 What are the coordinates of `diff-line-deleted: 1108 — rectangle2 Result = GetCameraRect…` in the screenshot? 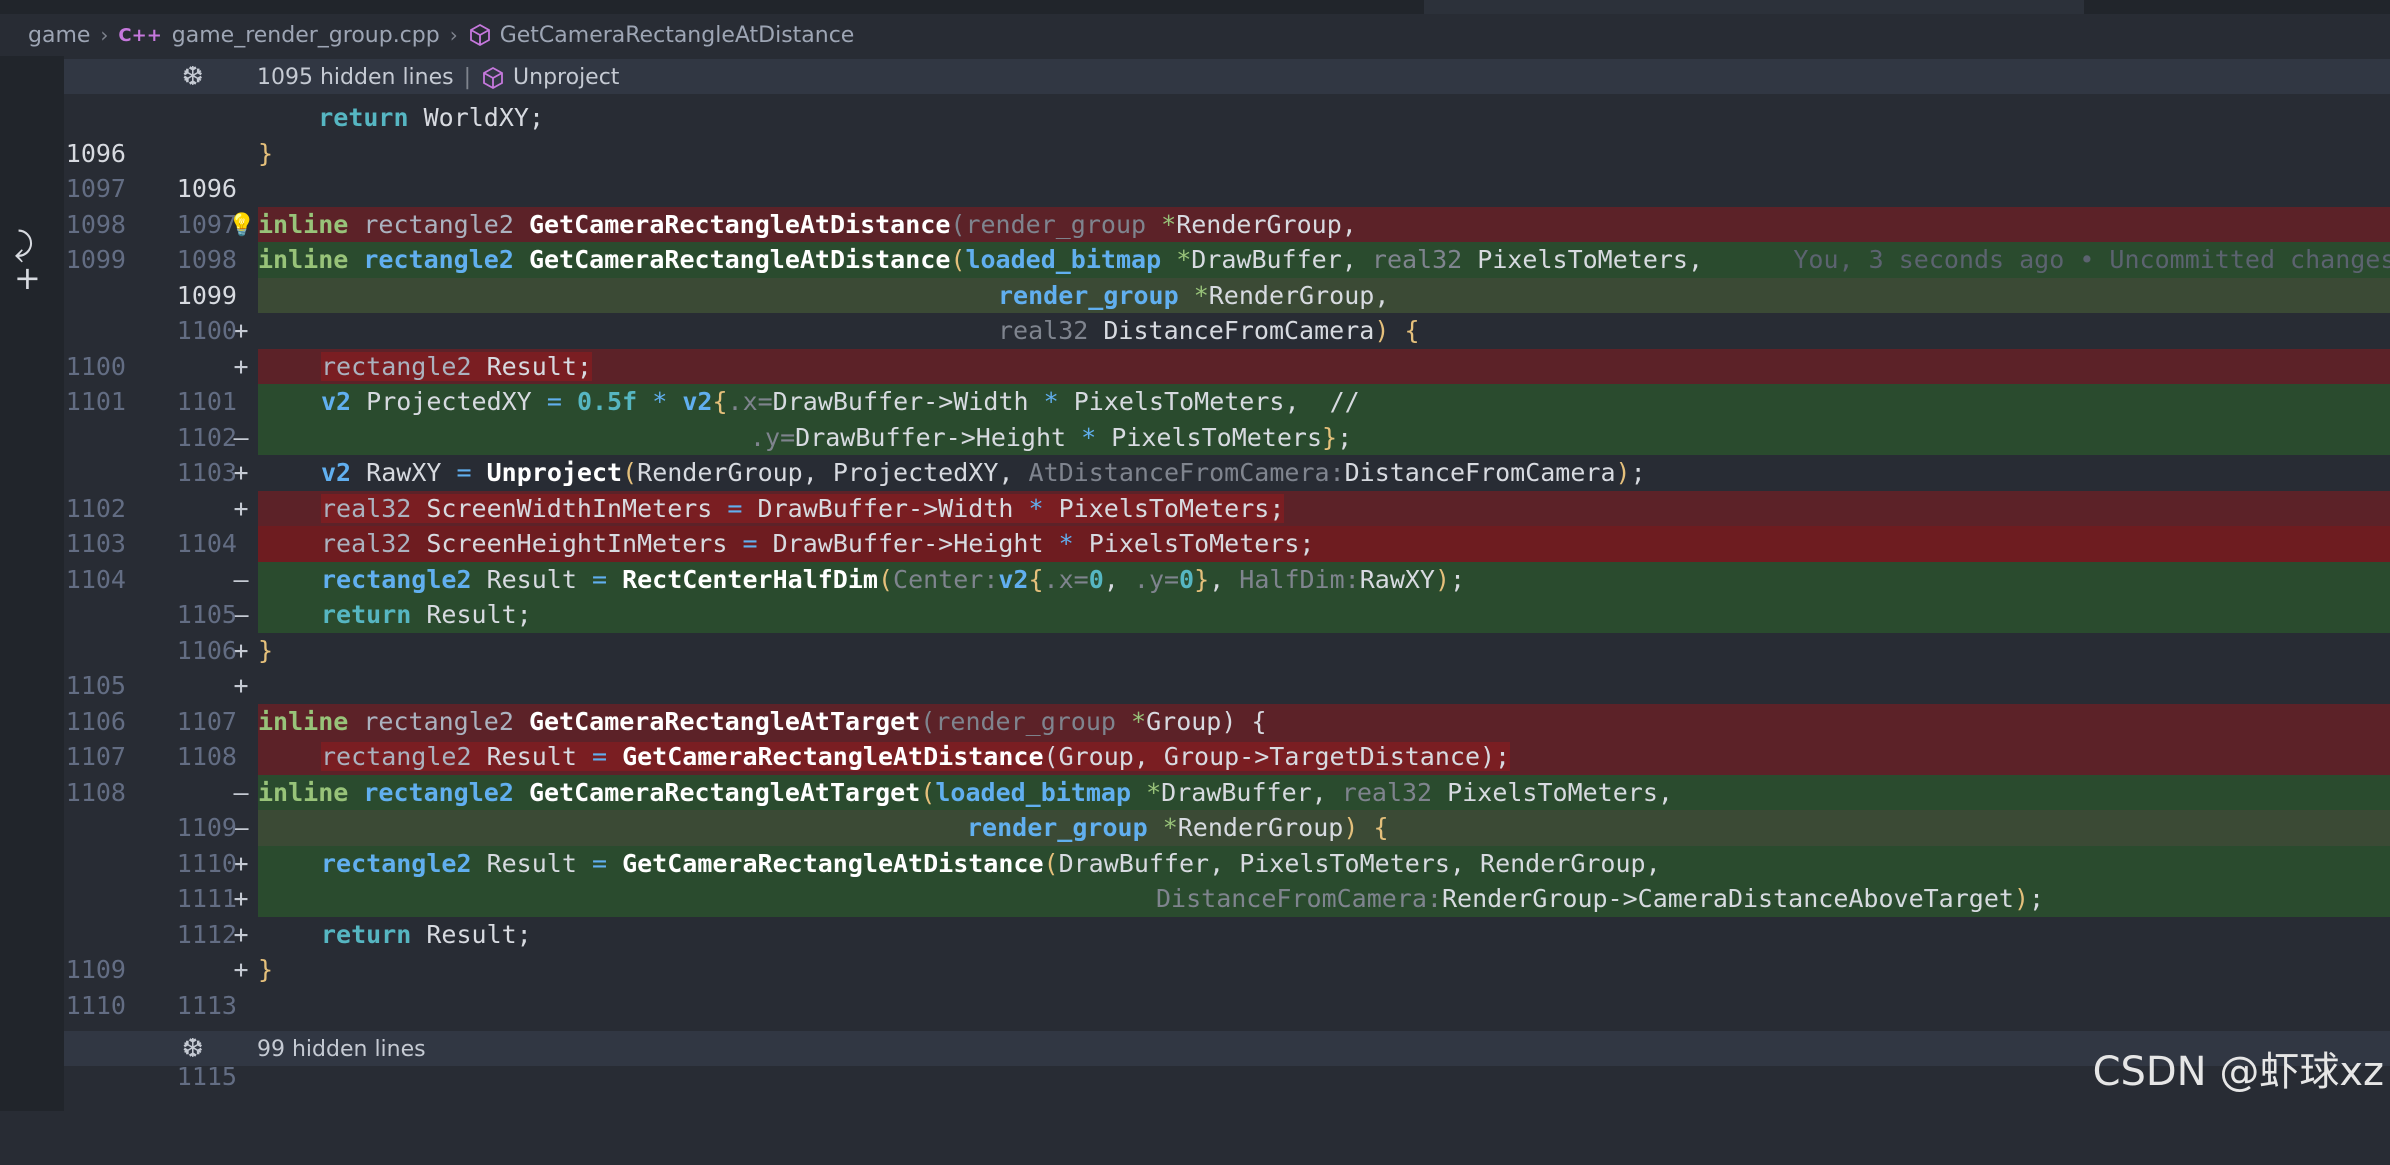 It's located at (1227, 790).